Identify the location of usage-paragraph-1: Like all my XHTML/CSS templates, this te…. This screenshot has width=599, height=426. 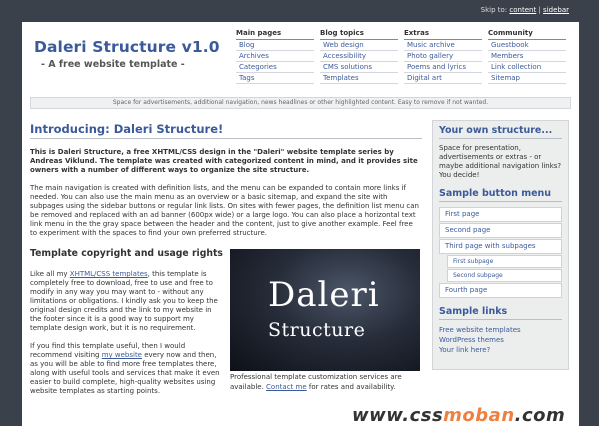
(127, 301).